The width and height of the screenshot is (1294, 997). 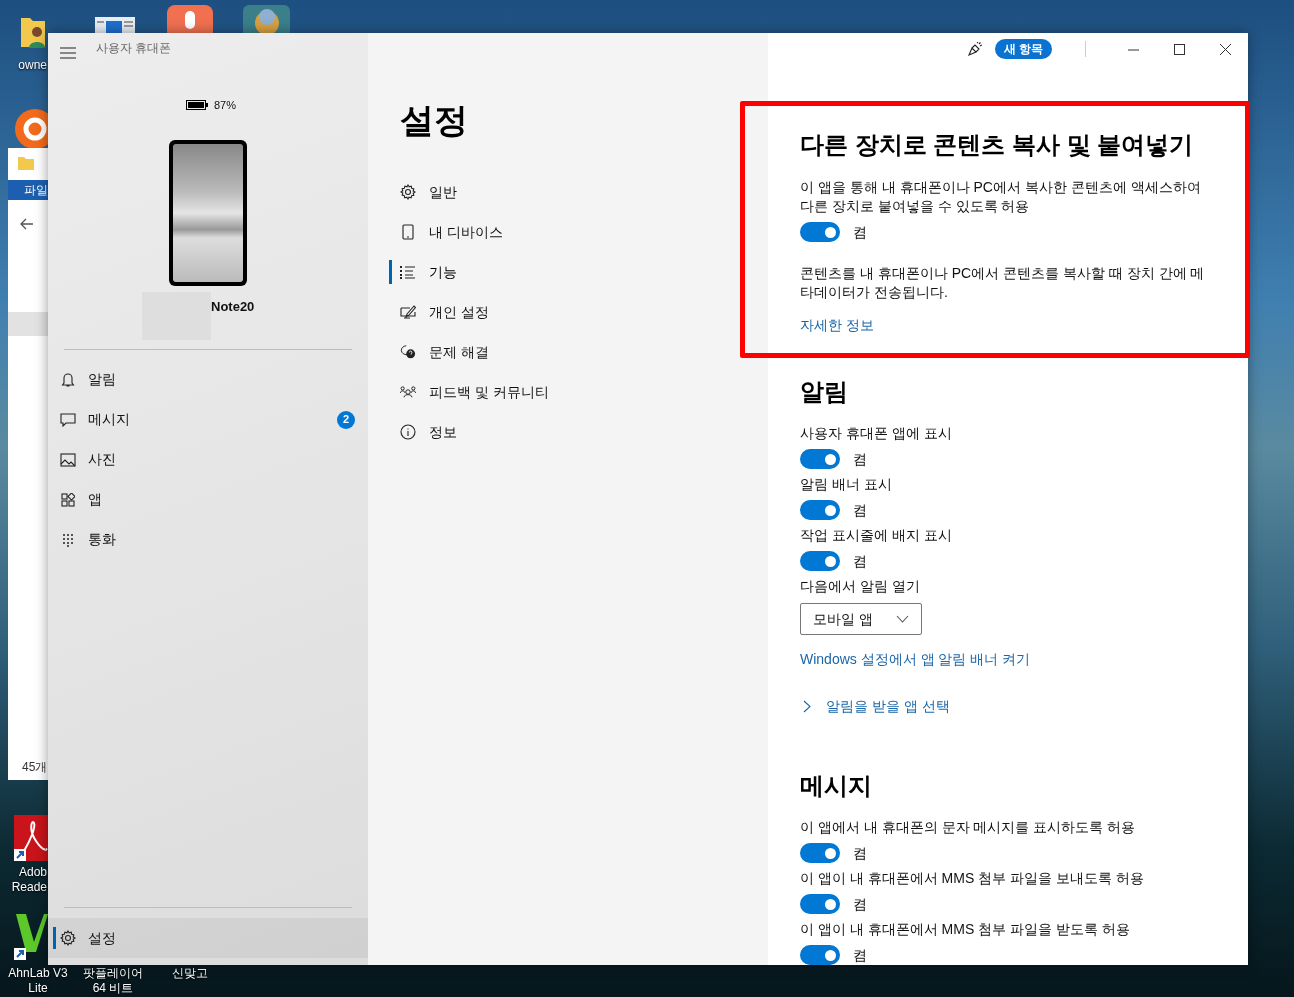 What do you see at coordinates (208, 419) in the screenshot?
I see `nav-item: 메시지 2` at bounding box center [208, 419].